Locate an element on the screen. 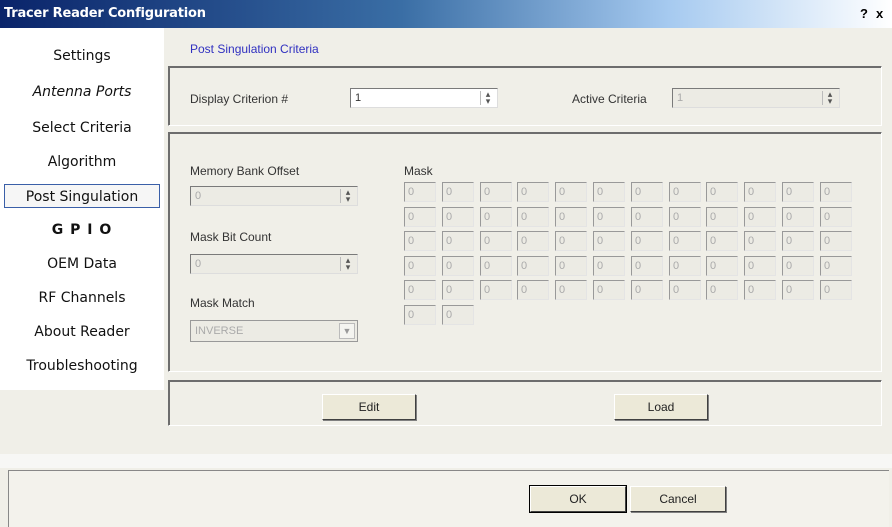 Image resolution: width=892 pixels, height=527 pixels. window-title: Tracer Reader Configuration is located at coordinates (105, 13).